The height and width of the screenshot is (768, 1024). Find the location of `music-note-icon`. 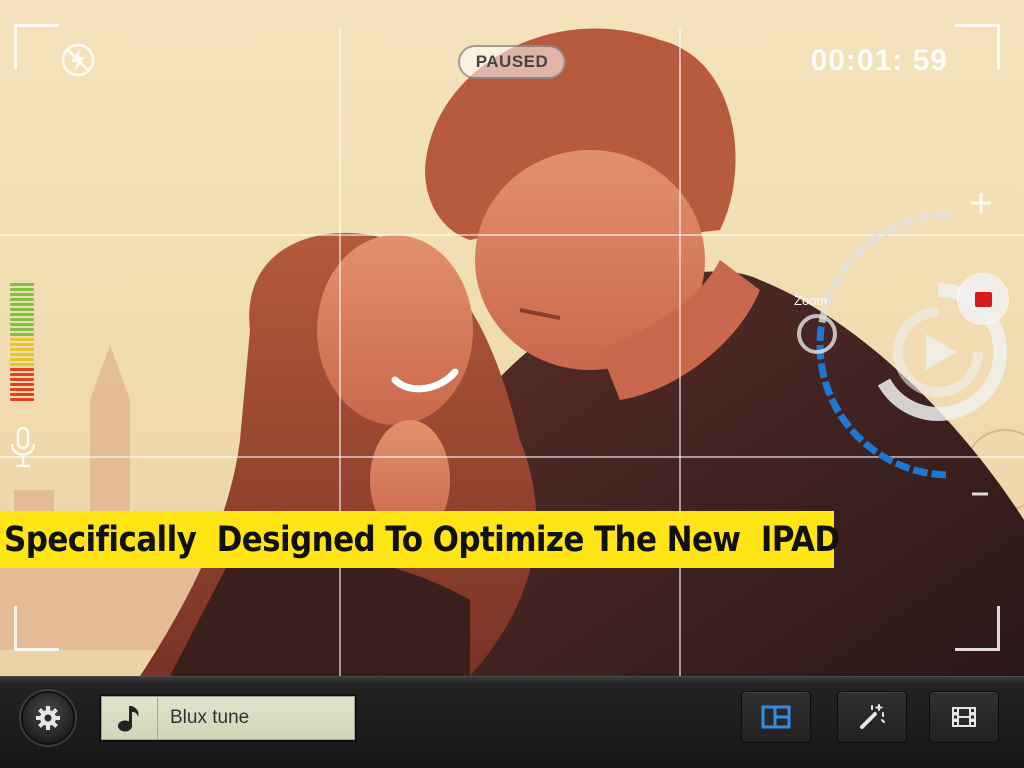

music-note-icon is located at coordinates (128, 719).